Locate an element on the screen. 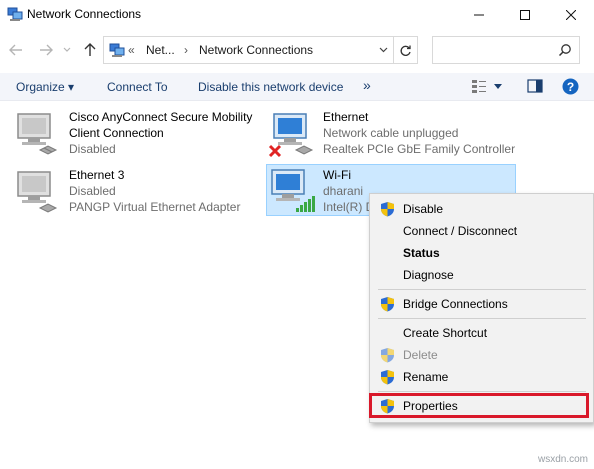 The width and height of the screenshot is (594, 469). connection-name-line2: Client Connection is located at coordinates (116, 133).